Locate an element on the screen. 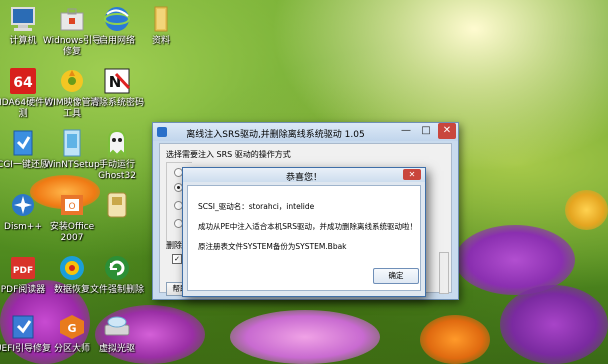 This screenshot has height=364, width=608. svg-text: O is located at coordinates (71, 207).